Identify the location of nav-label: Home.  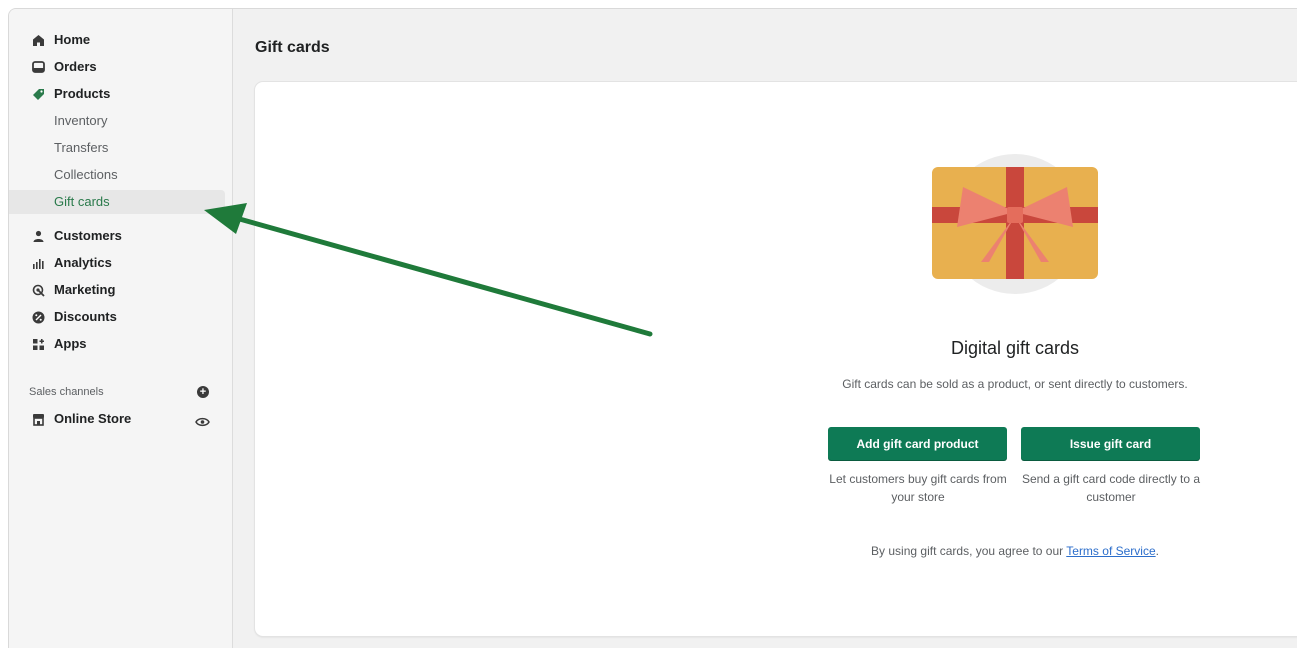
(72, 39).